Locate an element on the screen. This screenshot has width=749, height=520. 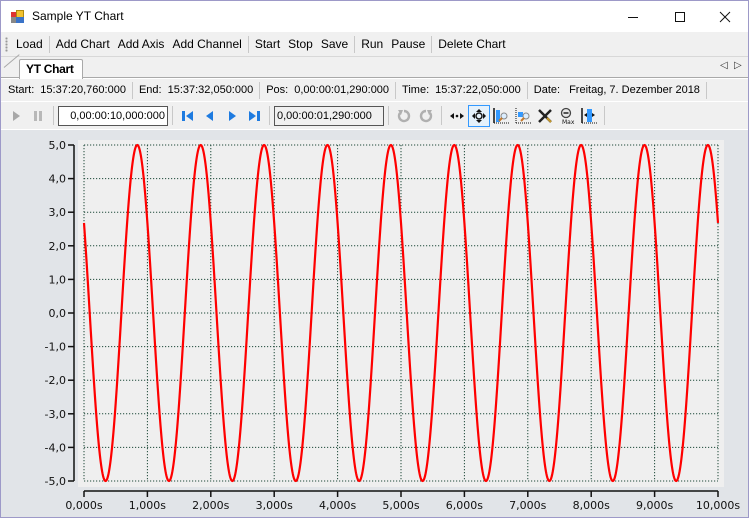
y-tick-label: -4,0 is located at coordinates (55, 447).